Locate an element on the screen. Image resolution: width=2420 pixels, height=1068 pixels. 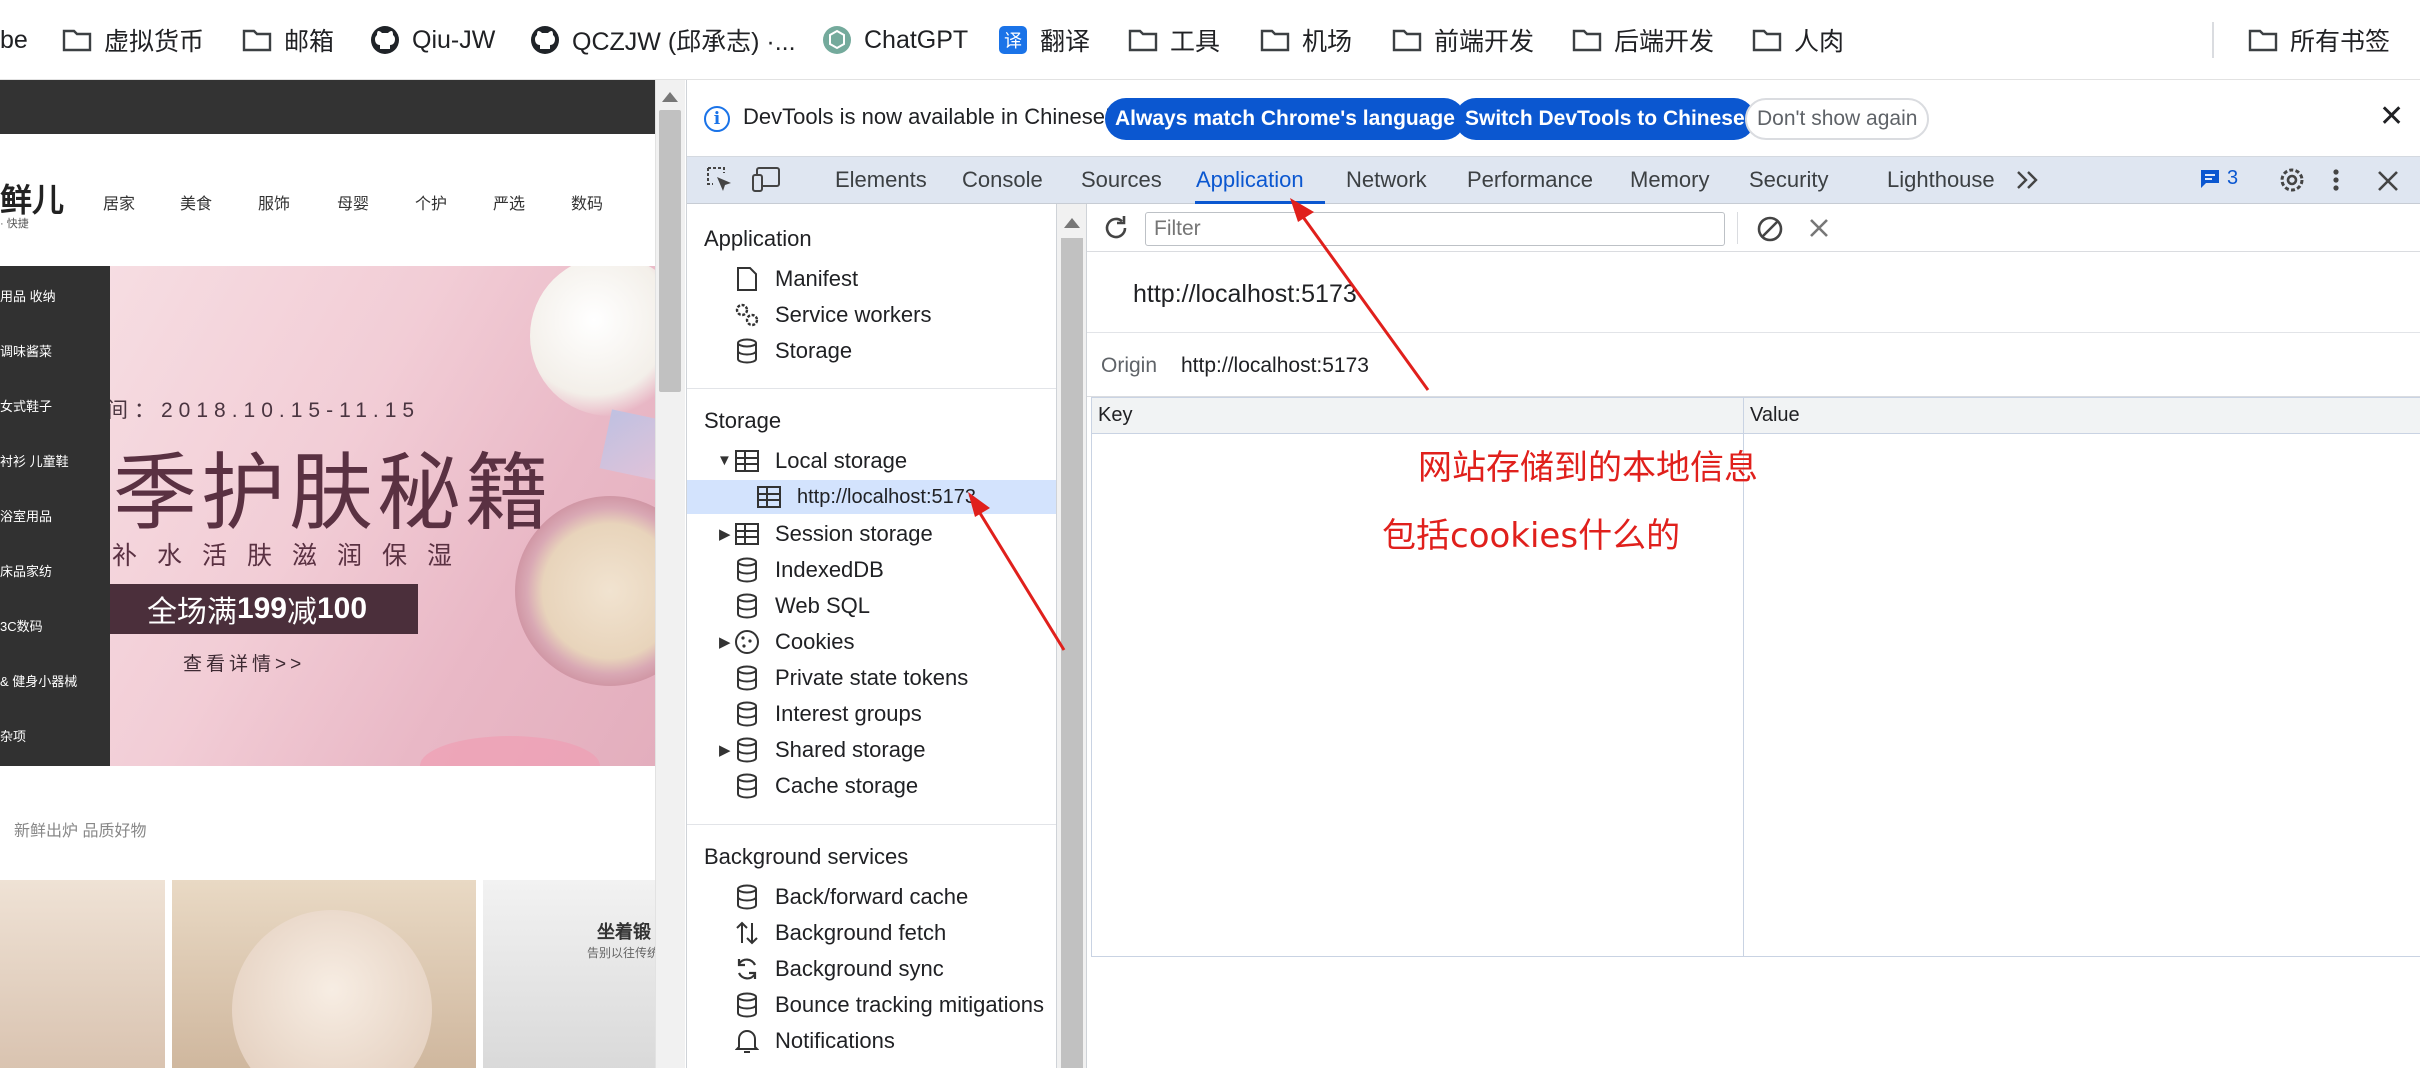
table-header: Key Value is located at coordinates (1756, 416).